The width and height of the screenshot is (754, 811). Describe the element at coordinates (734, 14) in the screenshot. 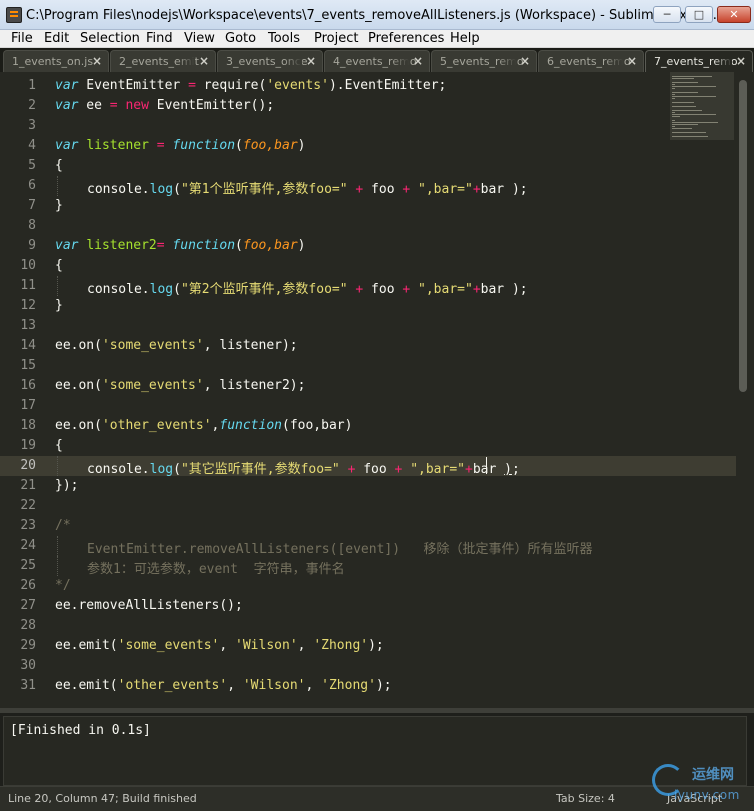

I see `close-window-button: ✕` at that location.